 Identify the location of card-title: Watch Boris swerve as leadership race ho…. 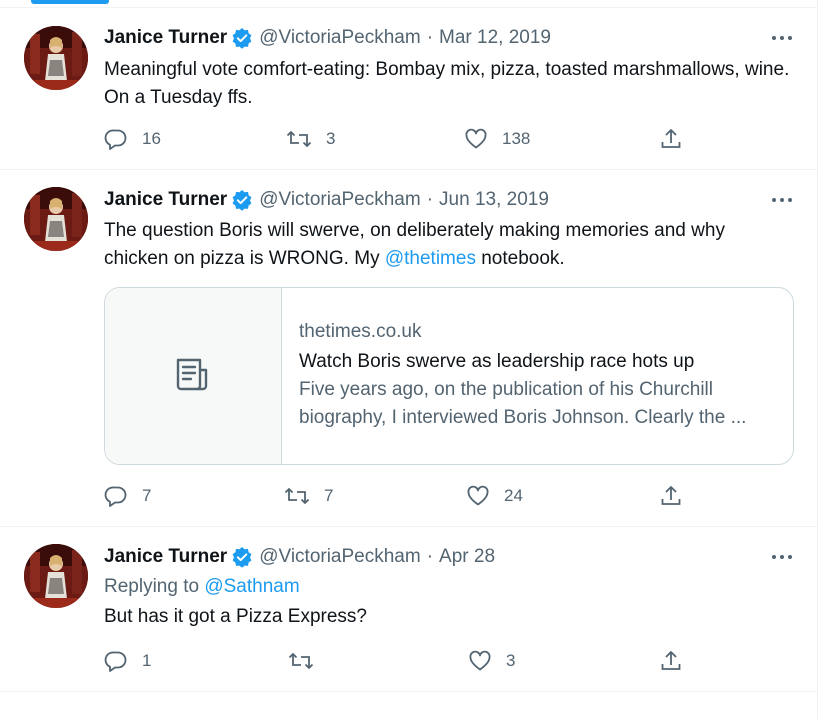
(497, 361).